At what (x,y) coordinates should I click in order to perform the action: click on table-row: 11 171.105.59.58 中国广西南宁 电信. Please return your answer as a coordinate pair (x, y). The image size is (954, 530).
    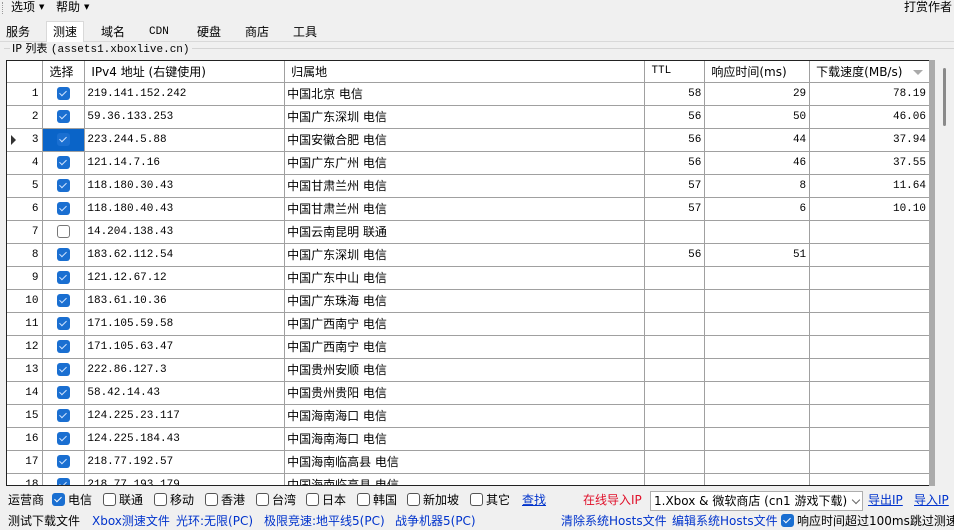
    Looking at the image, I should click on (468, 324).